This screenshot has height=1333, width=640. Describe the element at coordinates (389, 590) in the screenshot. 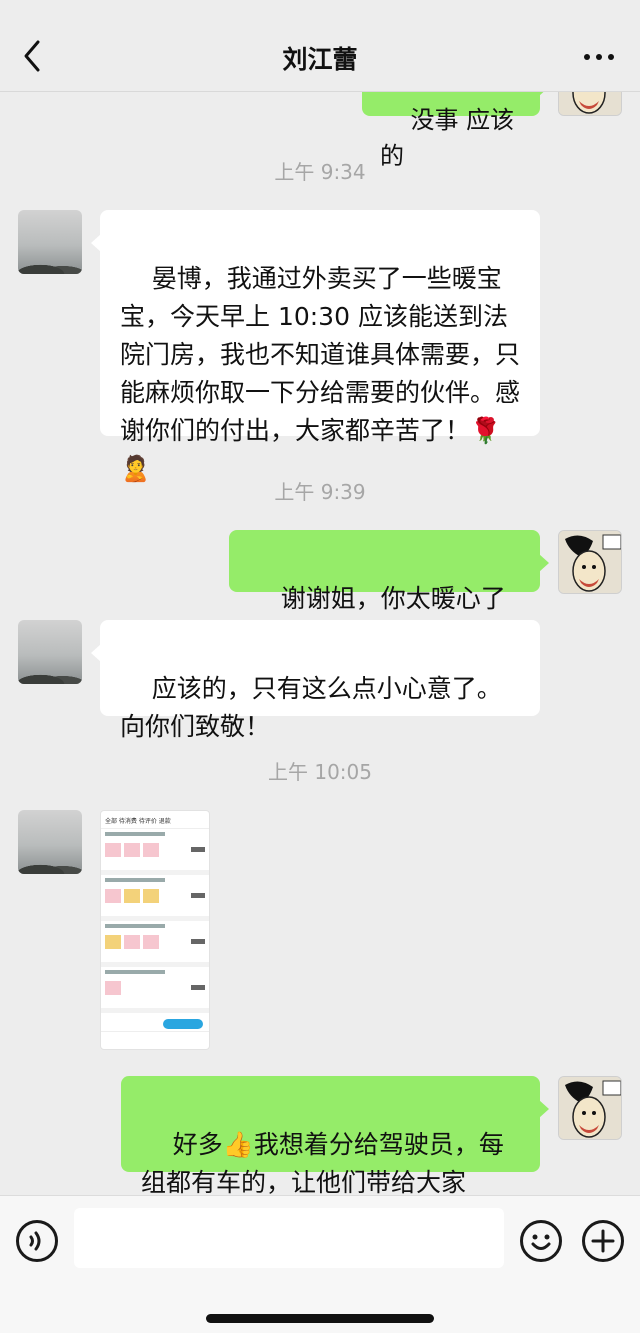

I see `message-bubble-self: 谢谢姐，你太暖心了❤️` at that location.